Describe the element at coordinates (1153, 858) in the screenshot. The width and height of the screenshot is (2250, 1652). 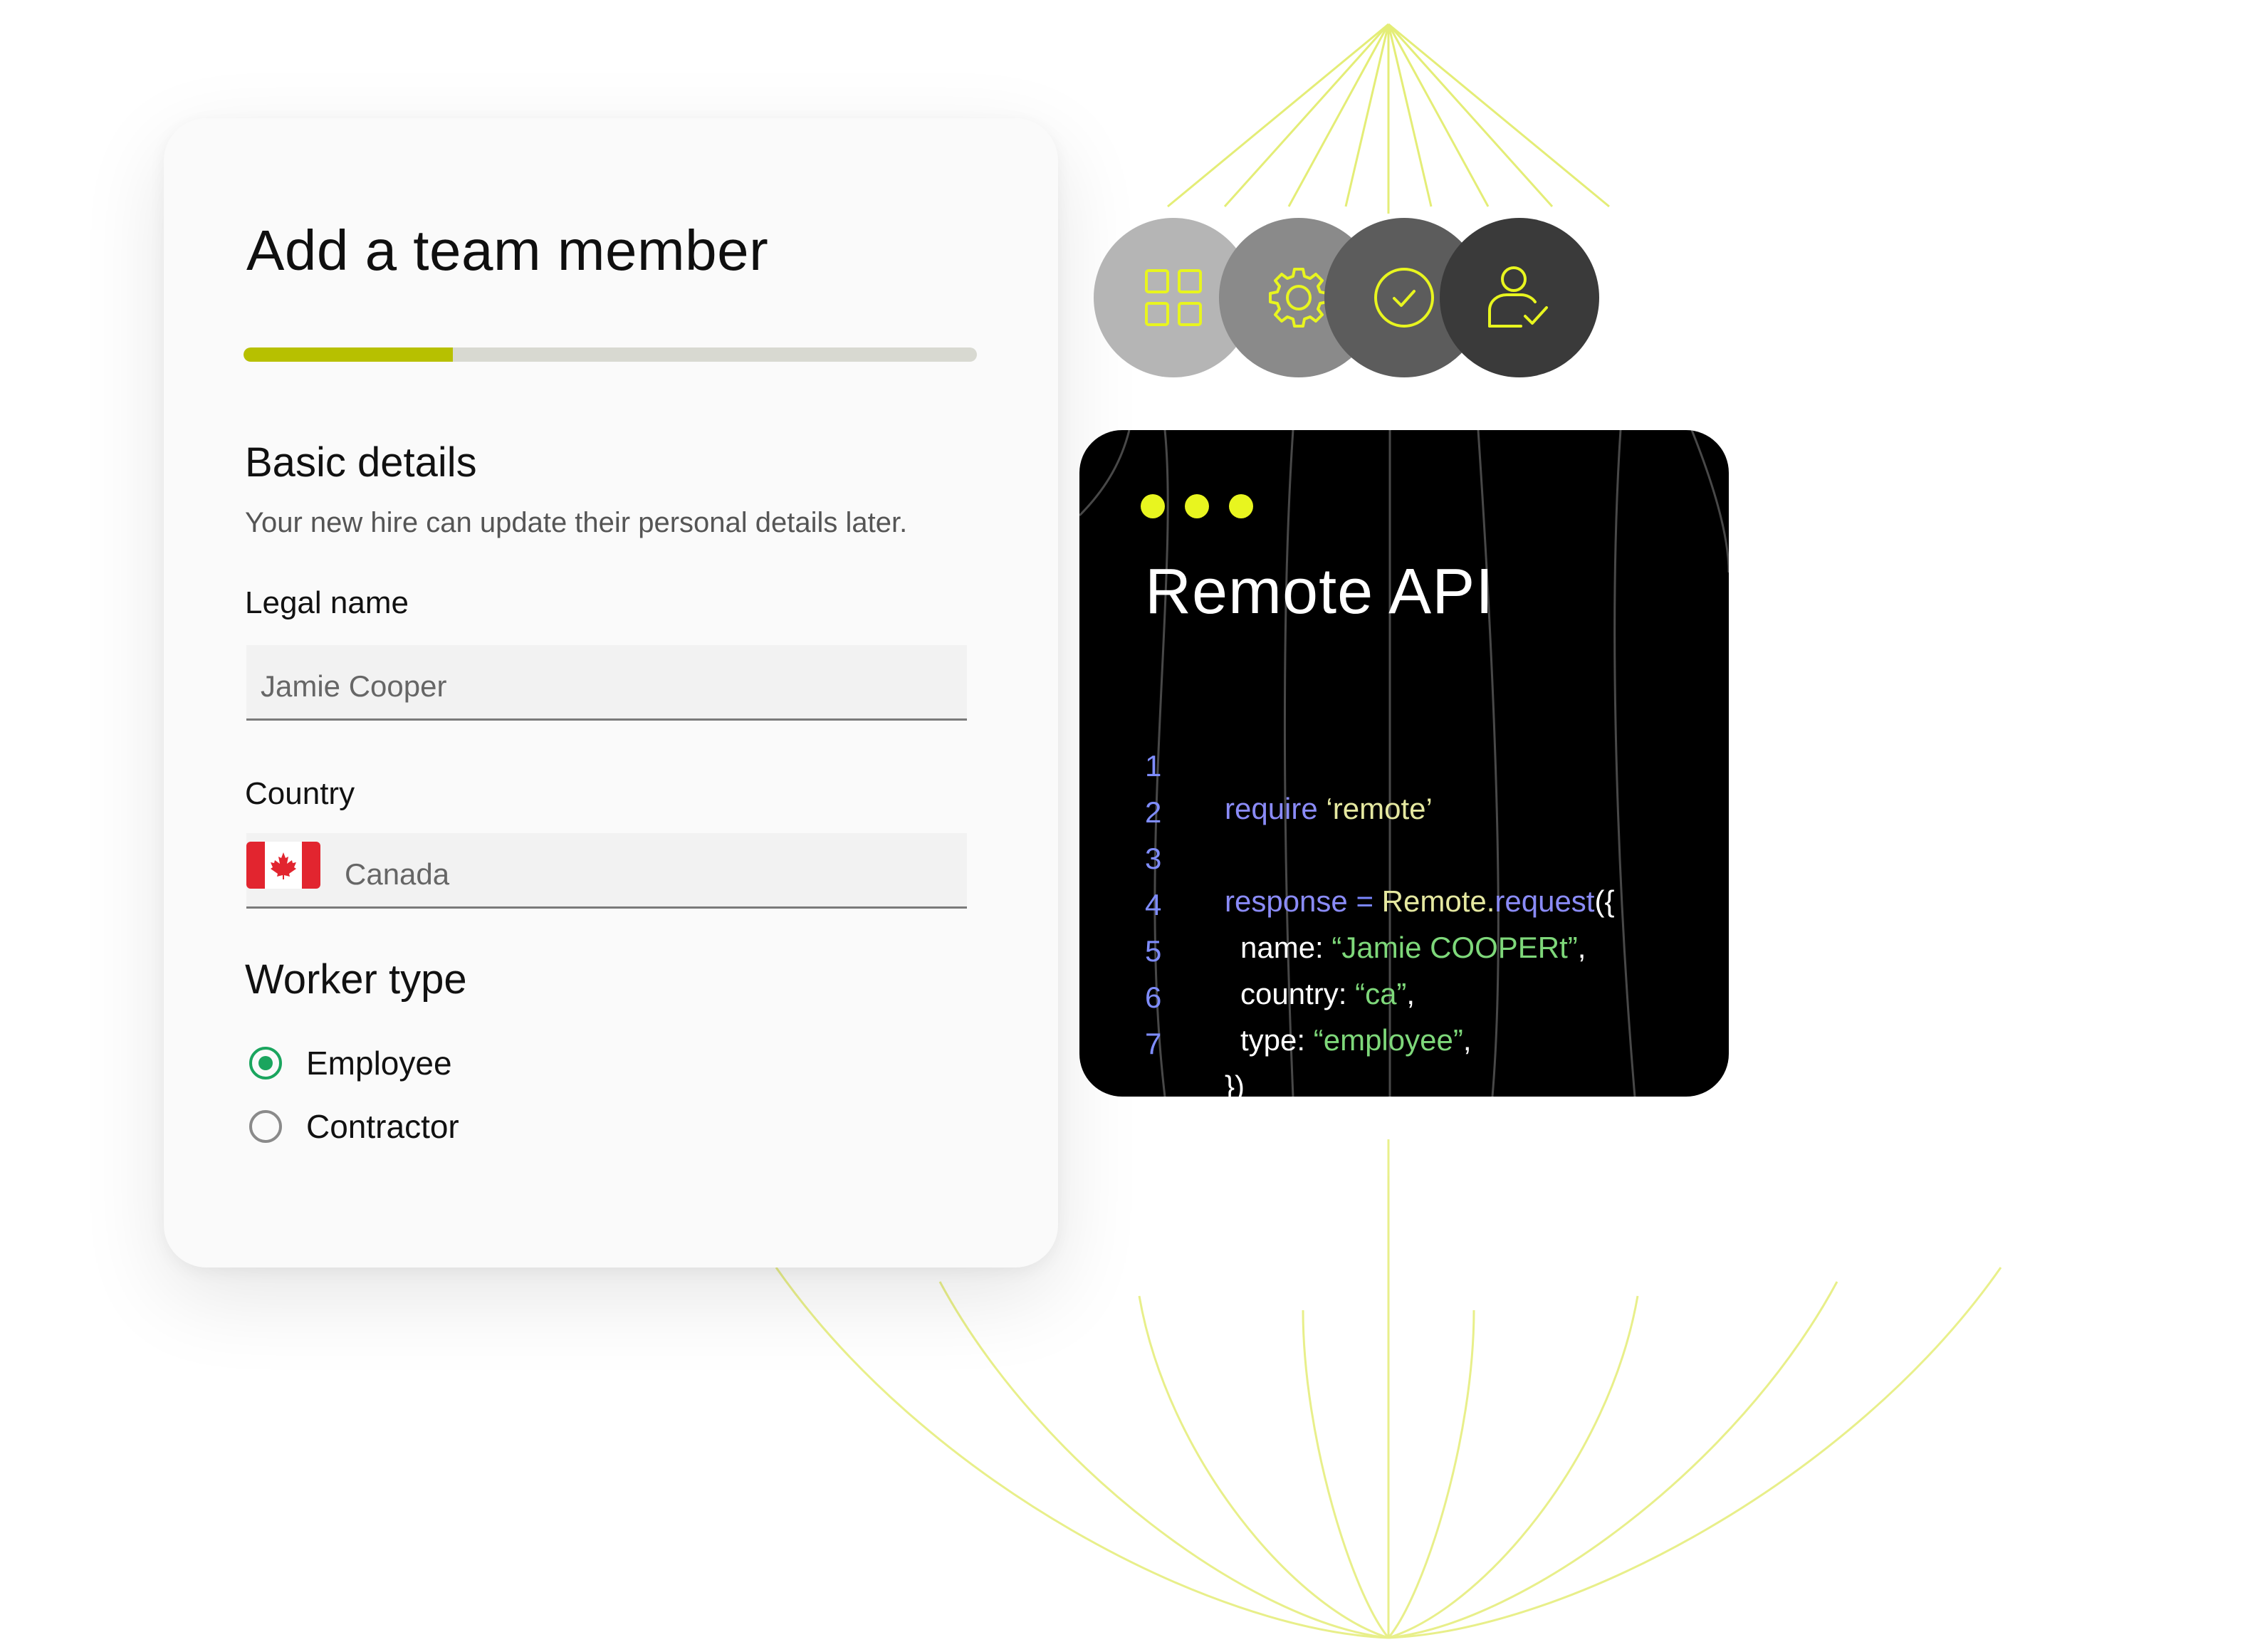
I see `line-number: 3` at that location.